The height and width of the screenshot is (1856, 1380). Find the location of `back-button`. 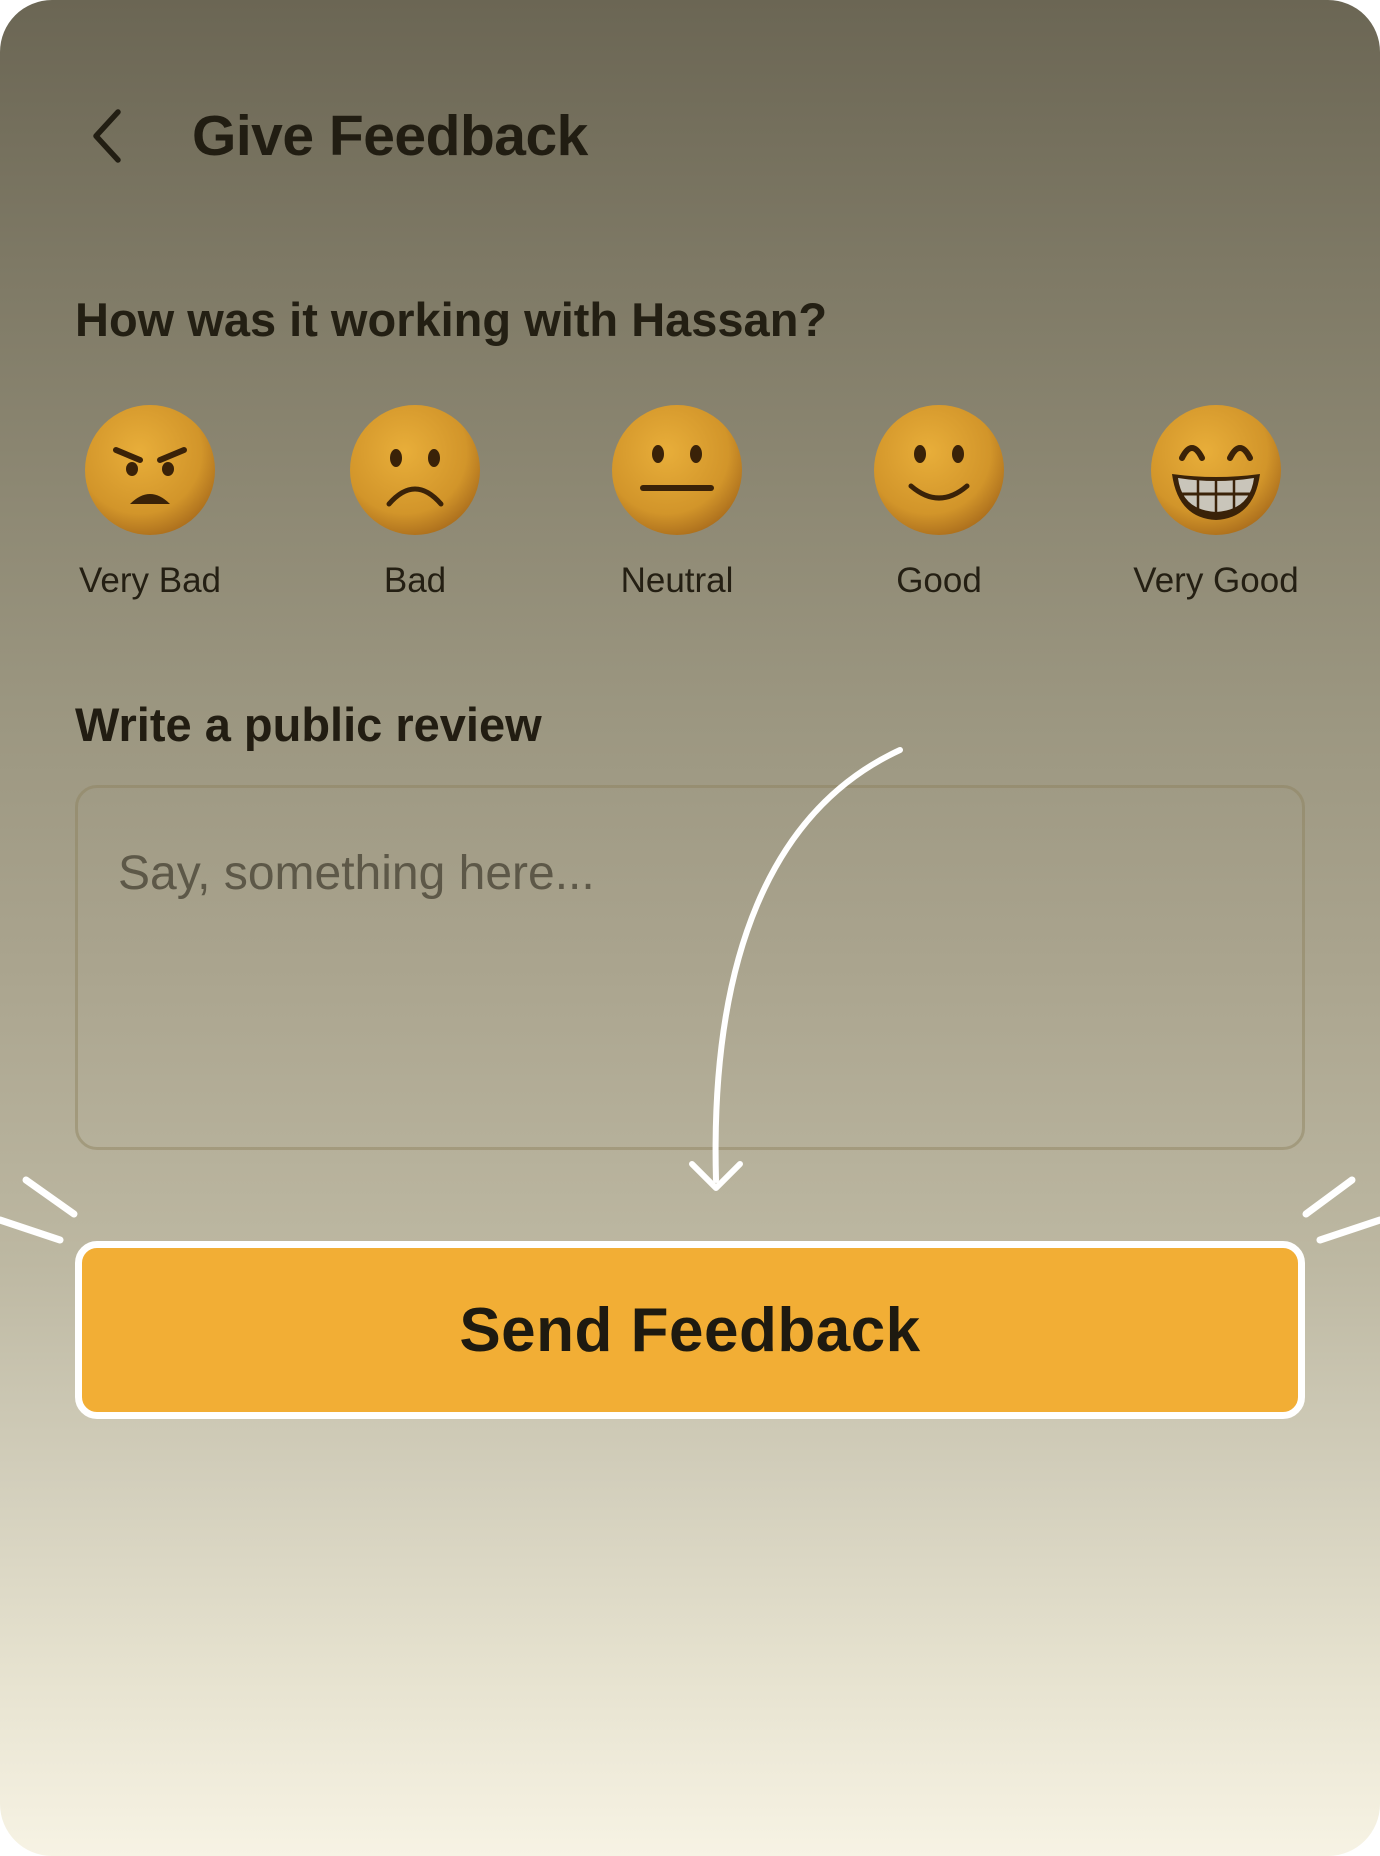

back-button is located at coordinates (108, 136).